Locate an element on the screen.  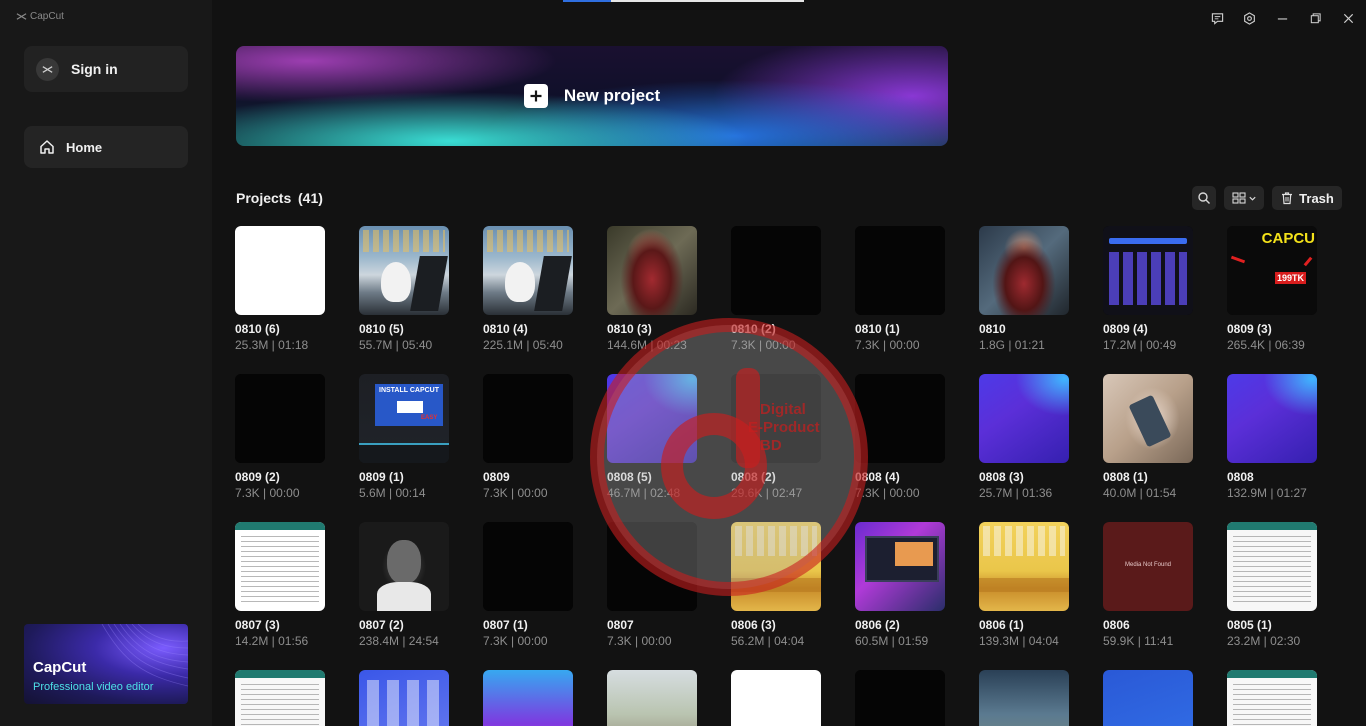
project-card: 0810 (3) 144.6M | 00:23 is located at coordinates (652, 289).